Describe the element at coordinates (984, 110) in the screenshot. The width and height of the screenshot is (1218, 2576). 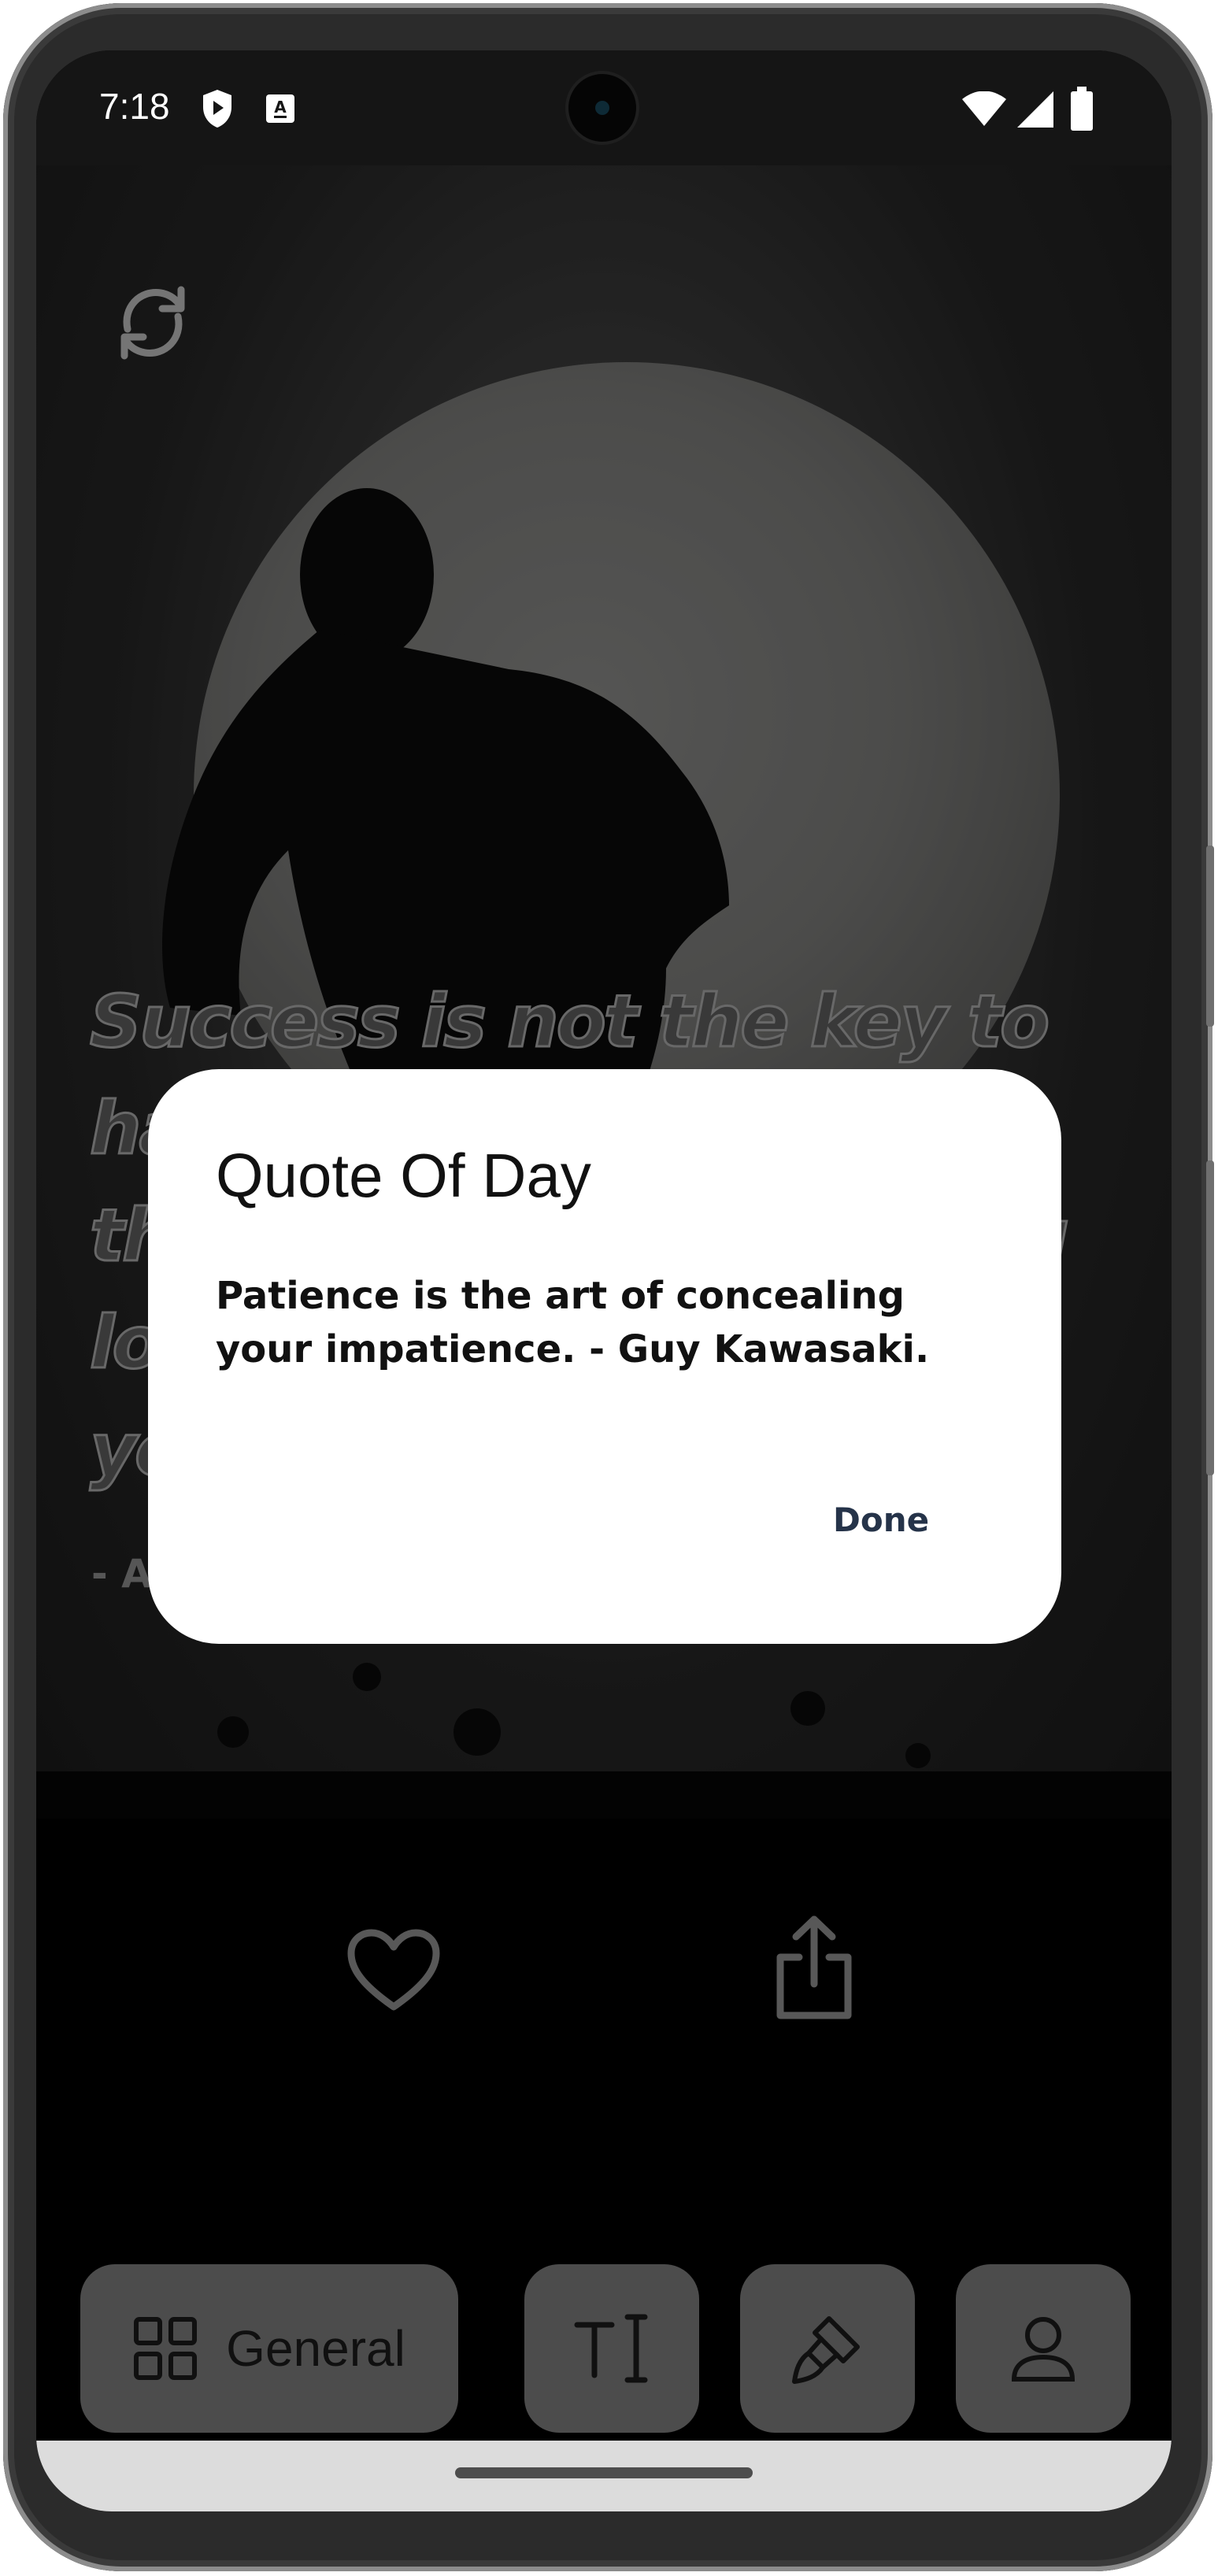
I see `wifi-icon` at that location.